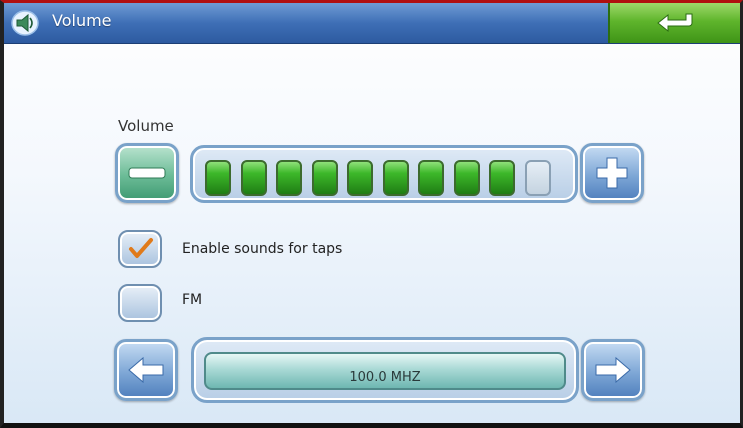  I want to click on fm-checkbox, so click(140, 303).